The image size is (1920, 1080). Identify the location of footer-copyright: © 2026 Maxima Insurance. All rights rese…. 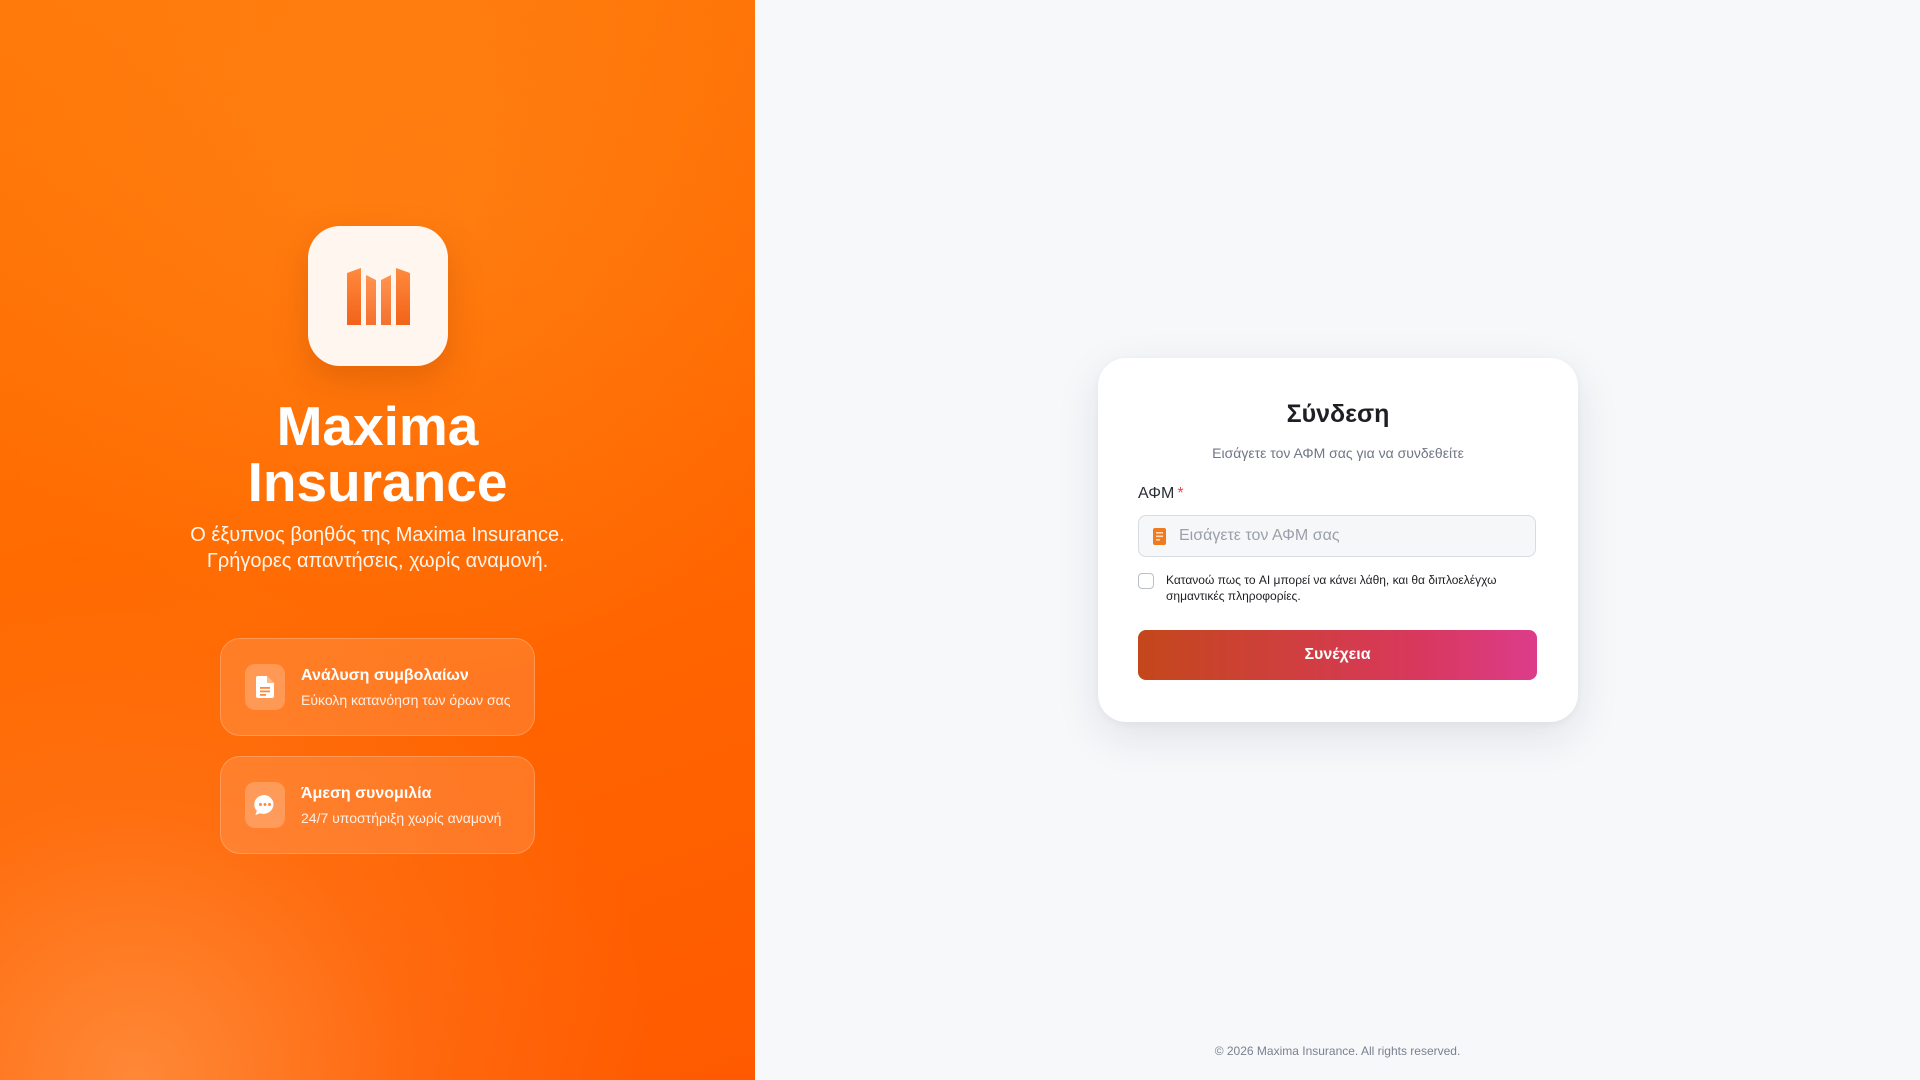
(1337, 1051).